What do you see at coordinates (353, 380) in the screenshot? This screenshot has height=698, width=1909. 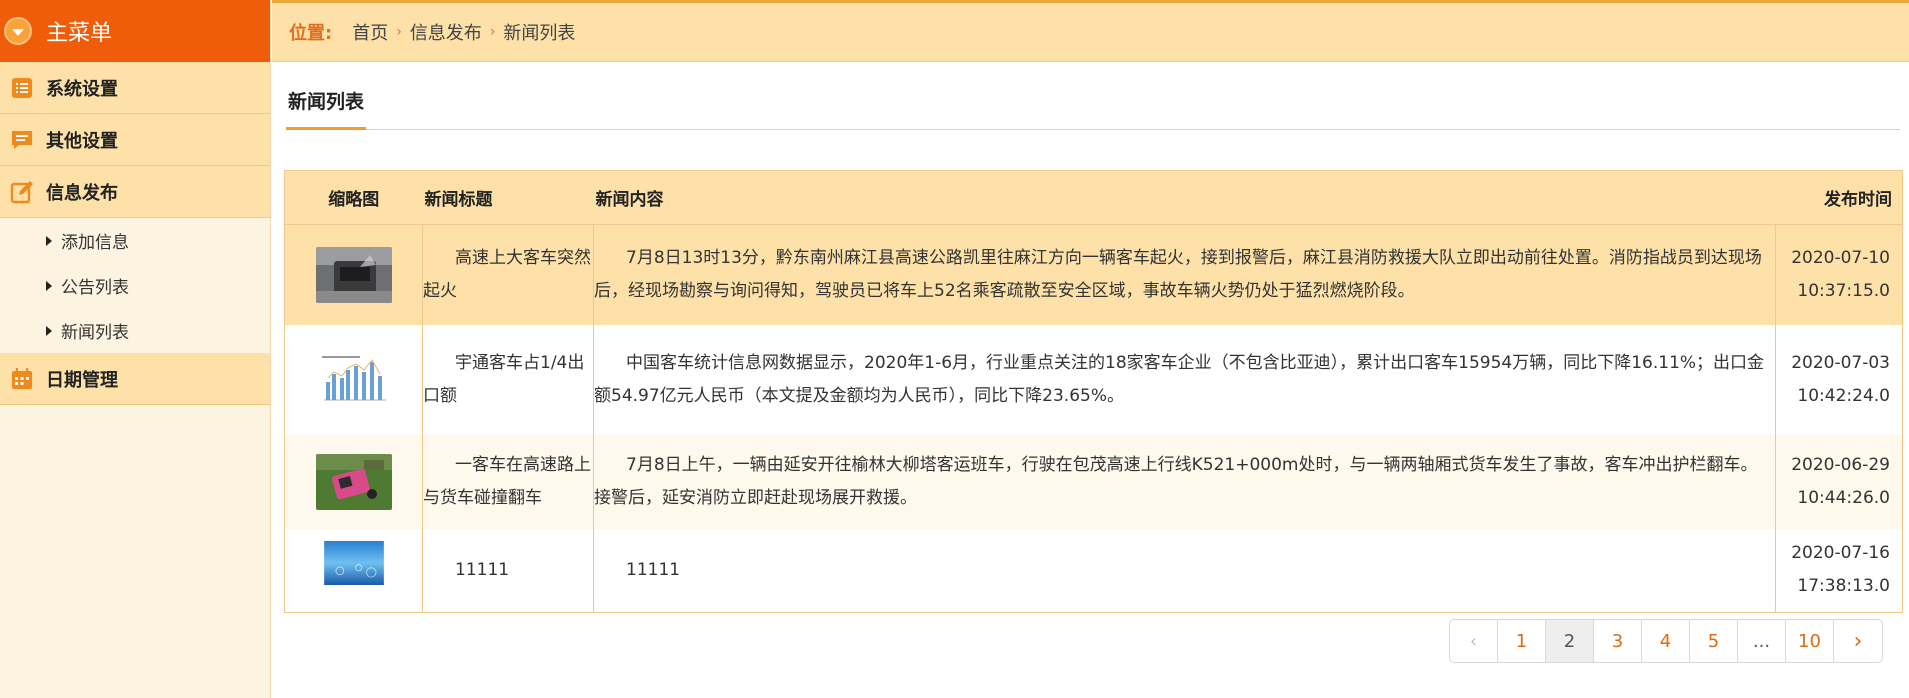 I see `bar-chart-thumbnail` at bounding box center [353, 380].